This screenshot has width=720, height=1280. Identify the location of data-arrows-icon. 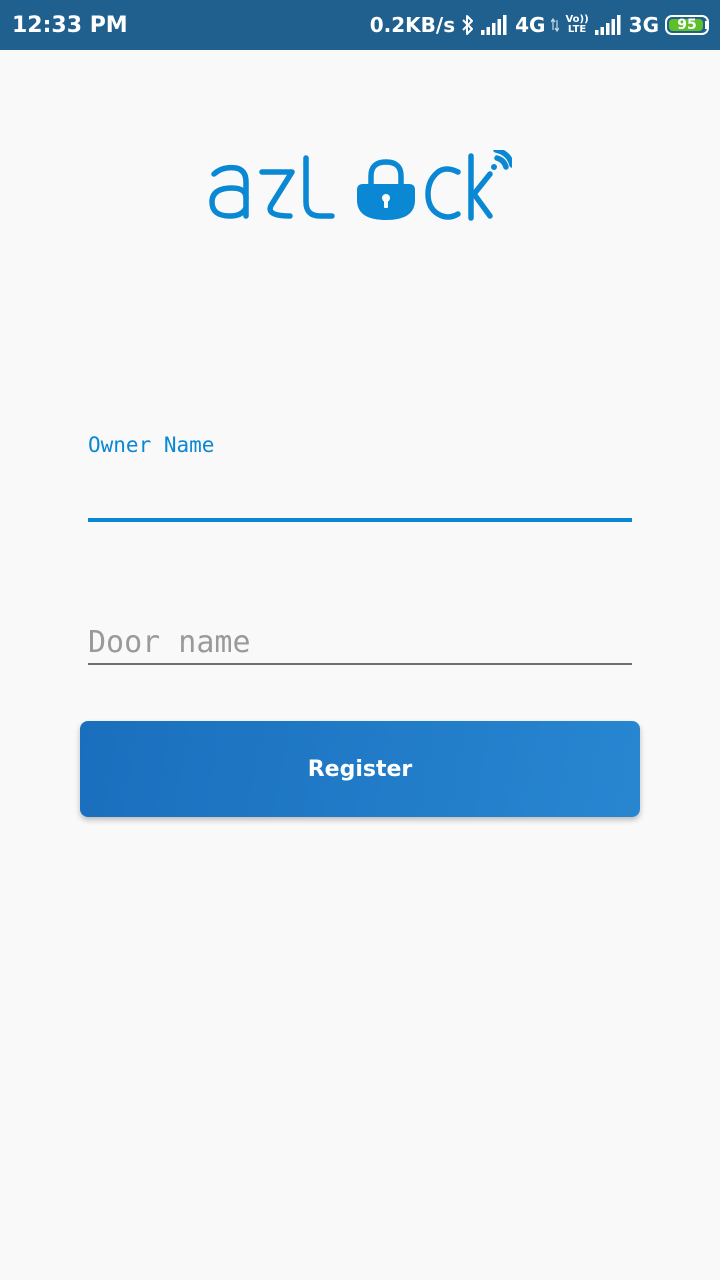
(555, 25).